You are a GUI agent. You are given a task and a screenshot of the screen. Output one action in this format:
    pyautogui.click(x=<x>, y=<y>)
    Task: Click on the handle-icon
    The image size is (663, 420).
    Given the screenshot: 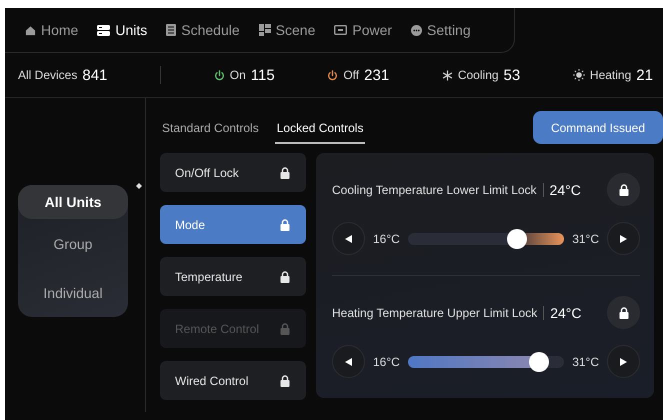 What is the action you would take?
    pyautogui.click(x=139, y=186)
    